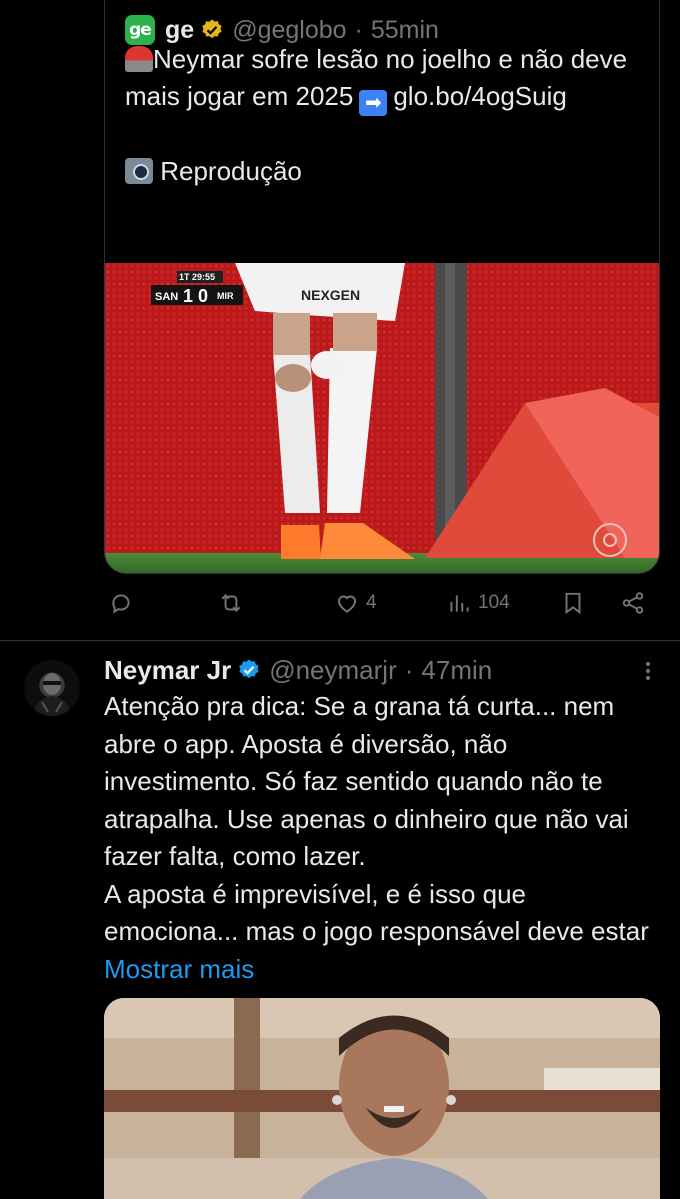 The height and width of the screenshot is (1199, 680). Describe the element at coordinates (333, 670) in the screenshot. I see `author-handle: @neymarjr` at that location.